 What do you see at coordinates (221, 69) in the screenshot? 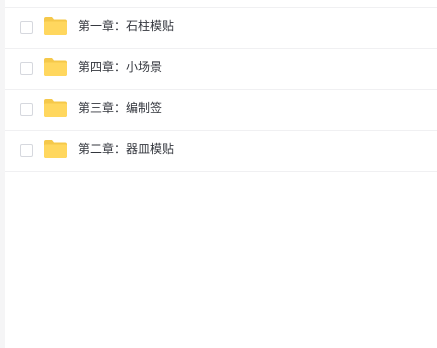
I see `list-item: 第四章：小场景` at bounding box center [221, 69].